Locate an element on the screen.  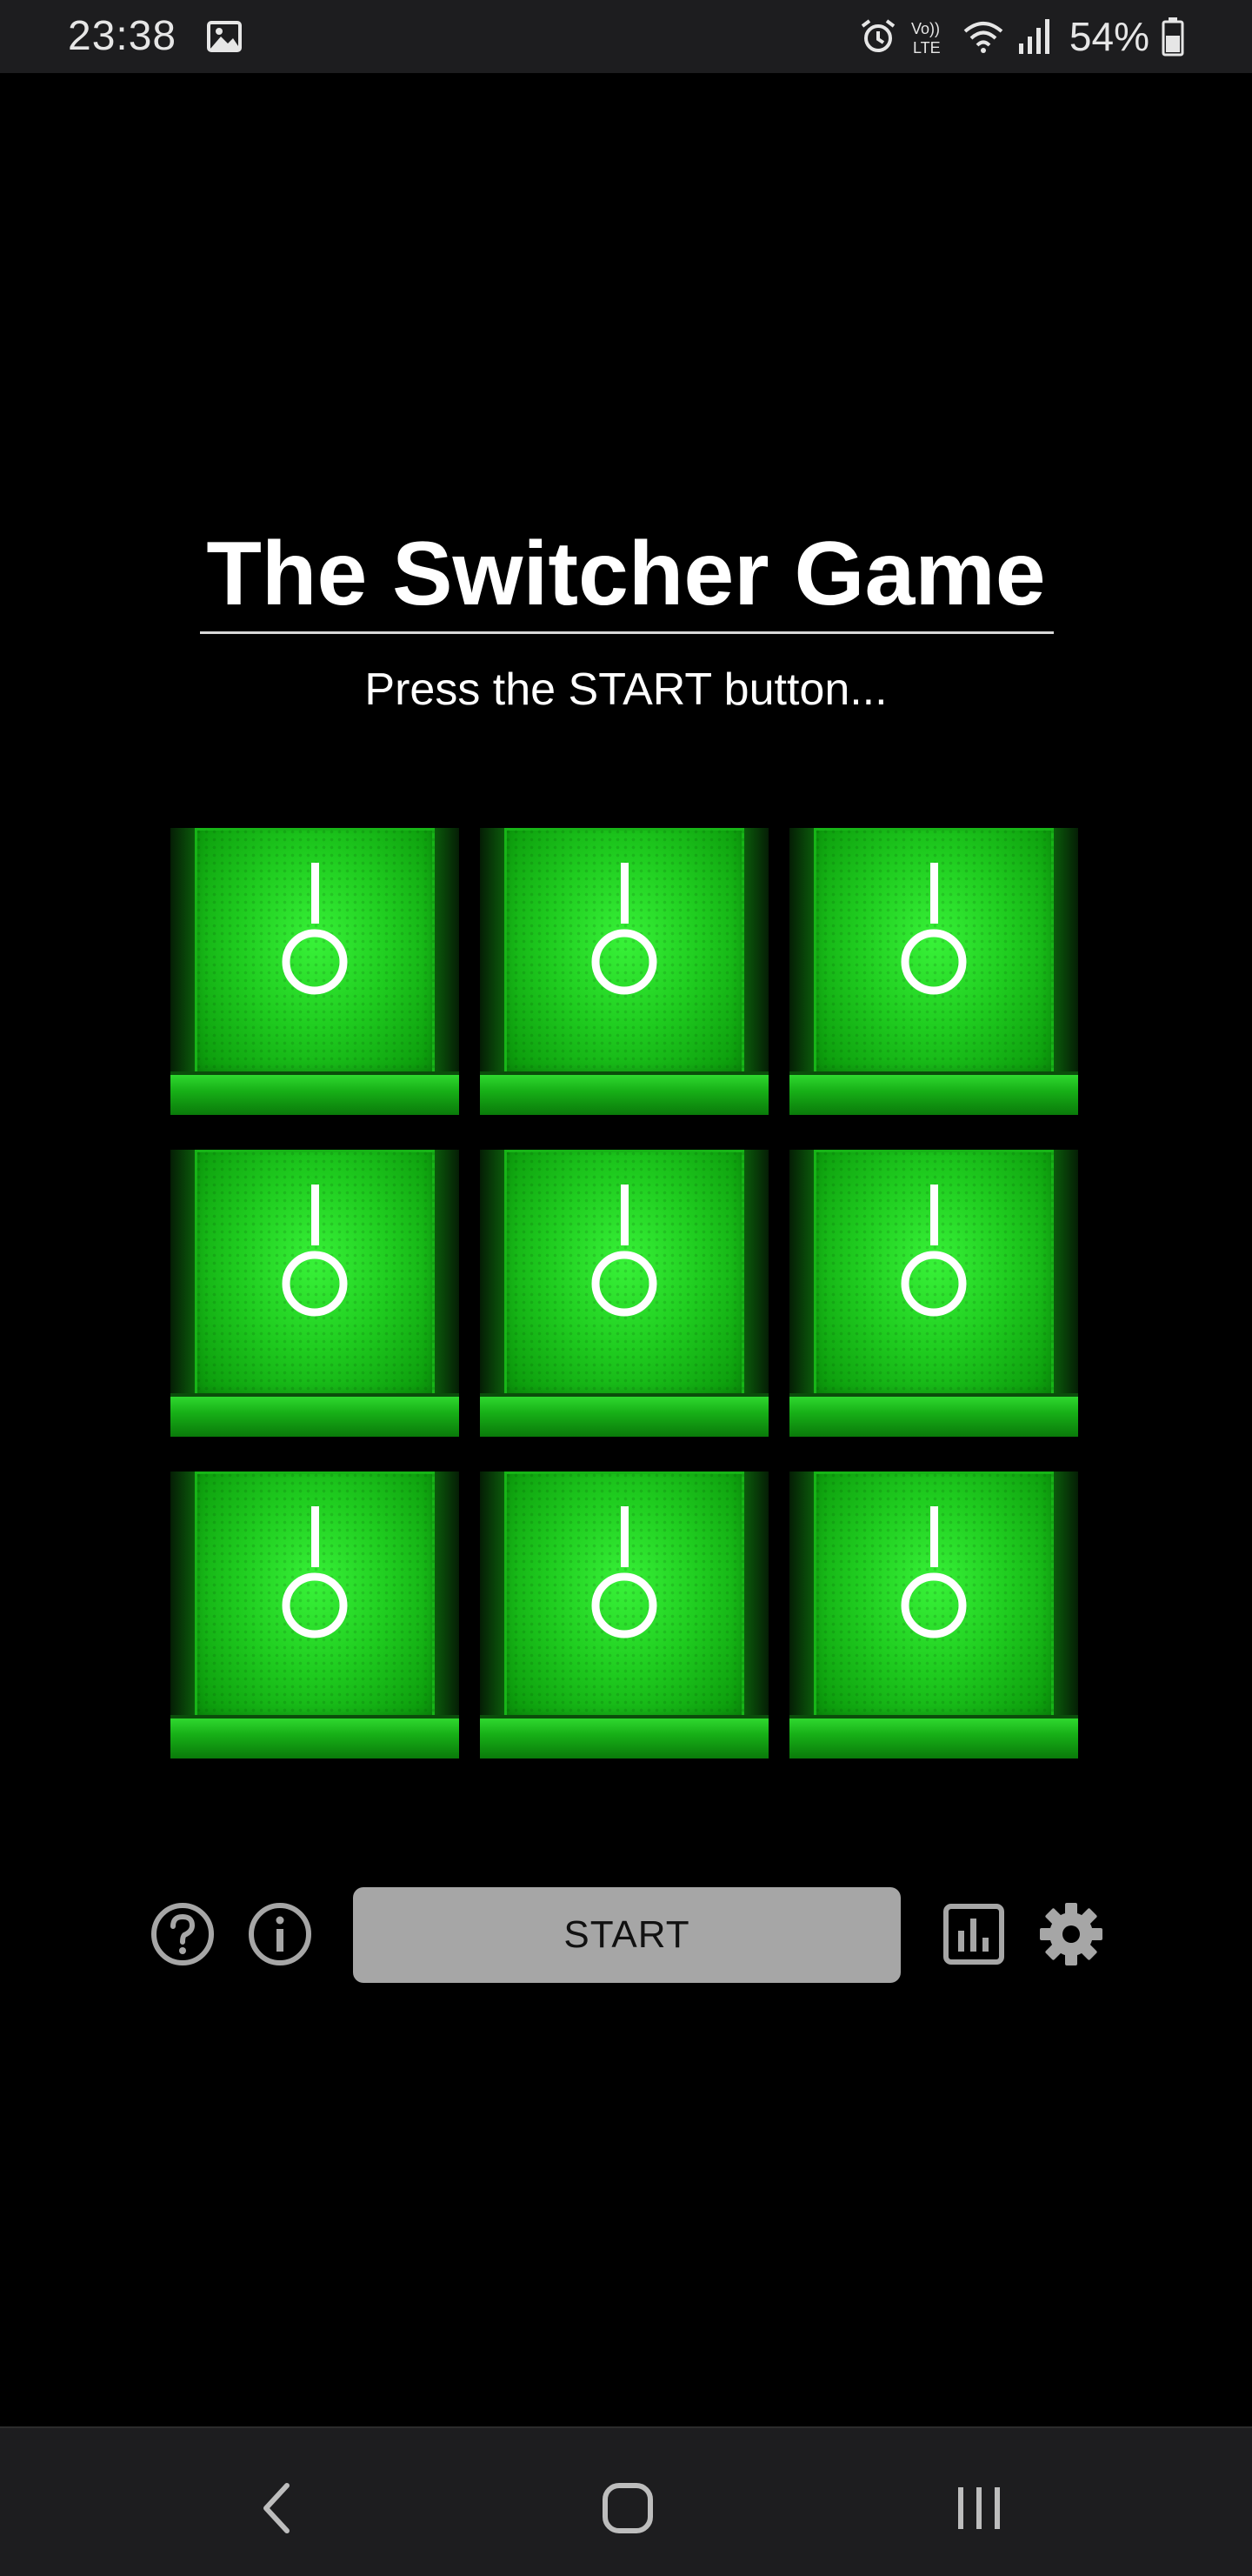
image-icon is located at coordinates (225, 36).